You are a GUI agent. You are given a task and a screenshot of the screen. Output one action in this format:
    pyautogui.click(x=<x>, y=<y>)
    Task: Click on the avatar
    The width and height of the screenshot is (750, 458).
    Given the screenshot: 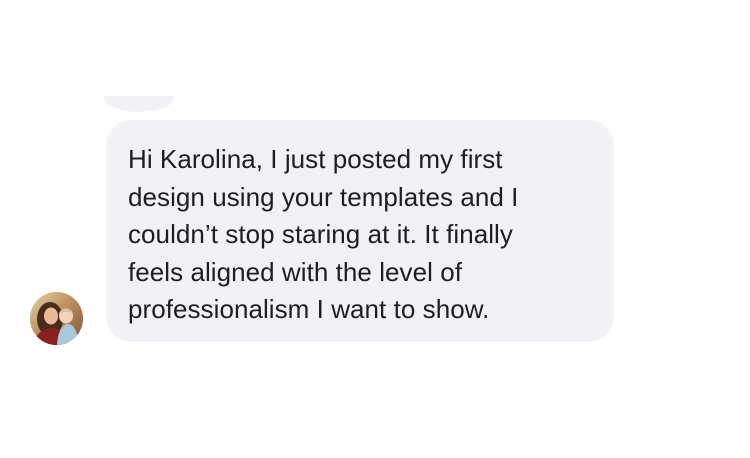 What is the action you would take?
    pyautogui.click(x=56, y=318)
    